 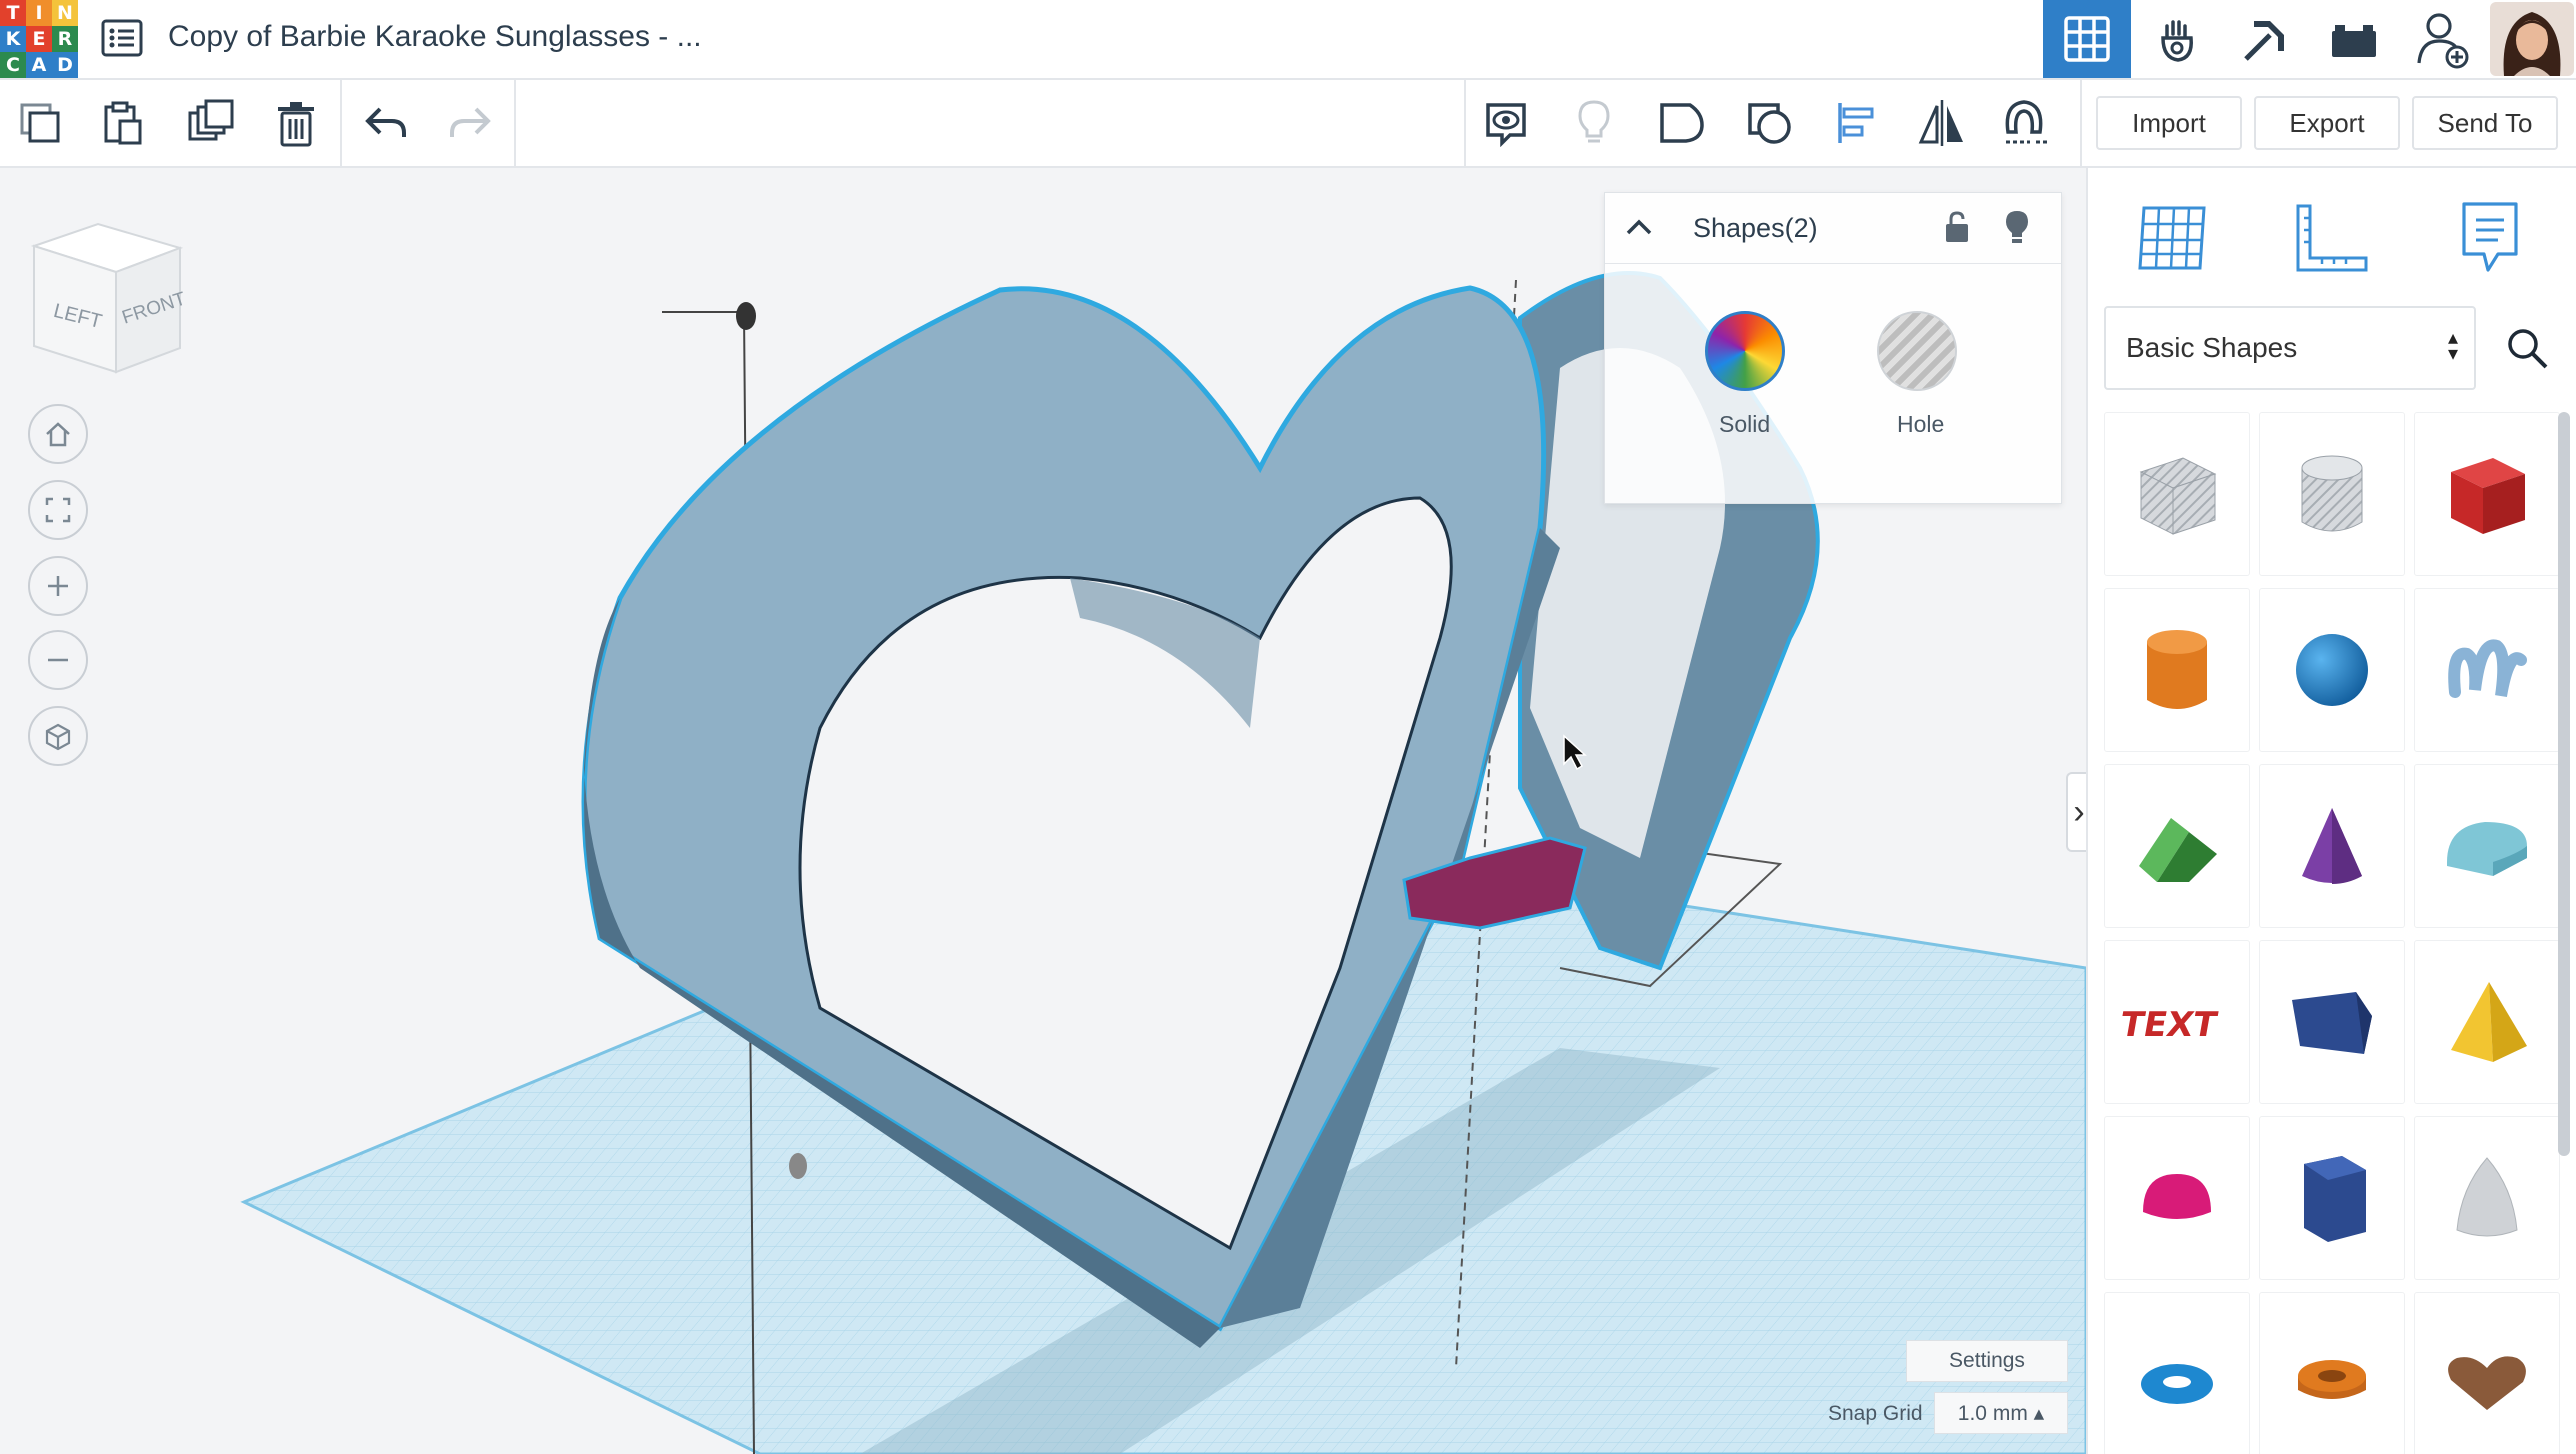 I want to click on chevron-right-icon: ›, so click(x=2079, y=811).